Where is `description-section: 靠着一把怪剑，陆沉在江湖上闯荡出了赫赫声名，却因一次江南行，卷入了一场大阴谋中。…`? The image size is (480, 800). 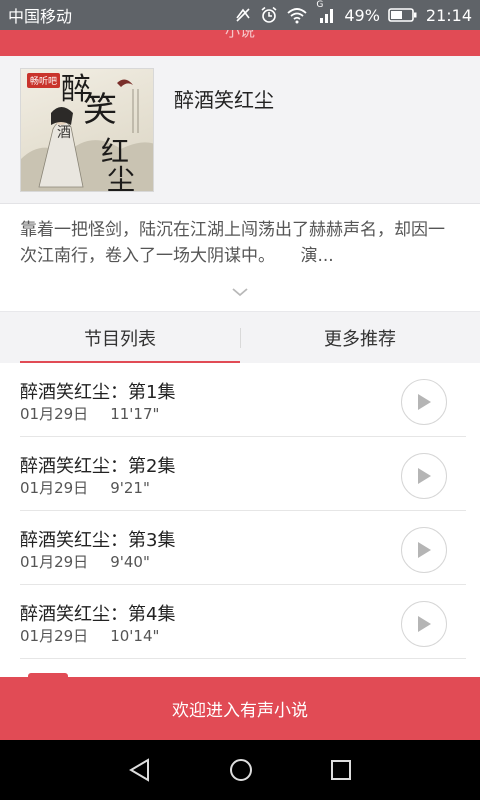 description-section: 靠着一把怪剑，陆沉在江湖上闯荡出了赫赫声名，却因一次江南行，卷入了一场大阴谋中。… is located at coordinates (240, 258).